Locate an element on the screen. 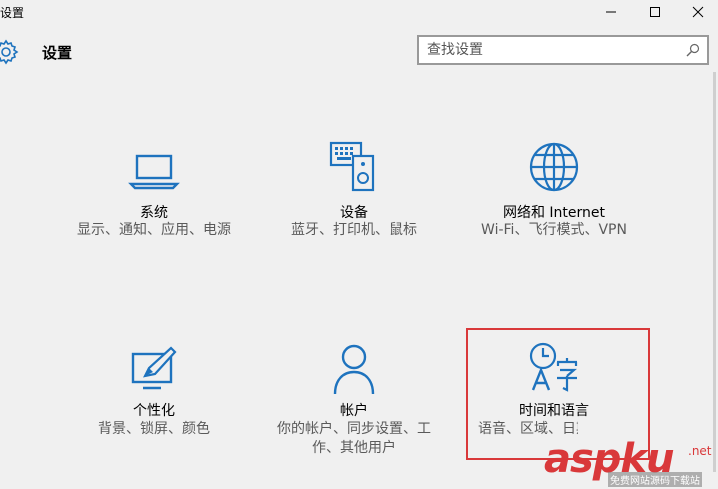 This screenshot has height=489, width=718. page-title: 设置 is located at coordinates (57, 53).